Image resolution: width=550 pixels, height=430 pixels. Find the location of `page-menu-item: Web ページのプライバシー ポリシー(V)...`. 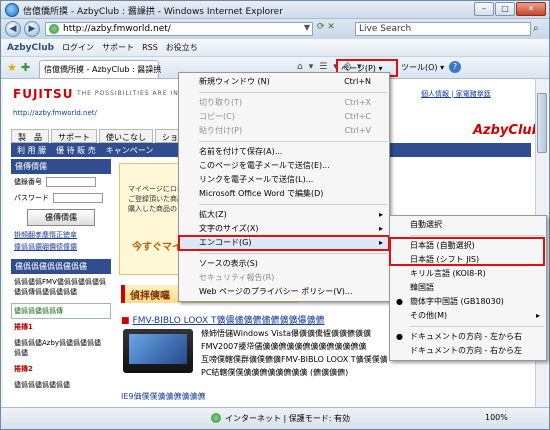

page-menu-item: Web ページのプライバシー ポリシー(V)... is located at coordinates (284, 292).